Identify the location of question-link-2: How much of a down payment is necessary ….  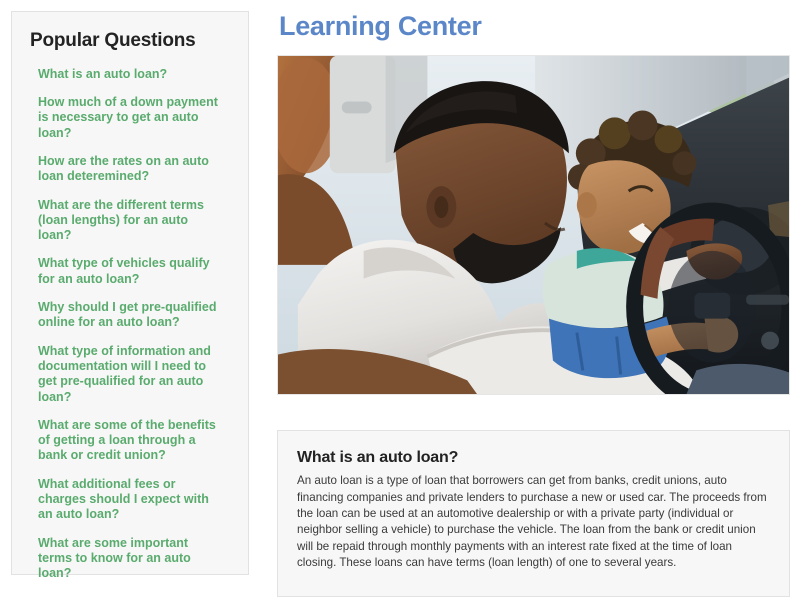
(128, 118).